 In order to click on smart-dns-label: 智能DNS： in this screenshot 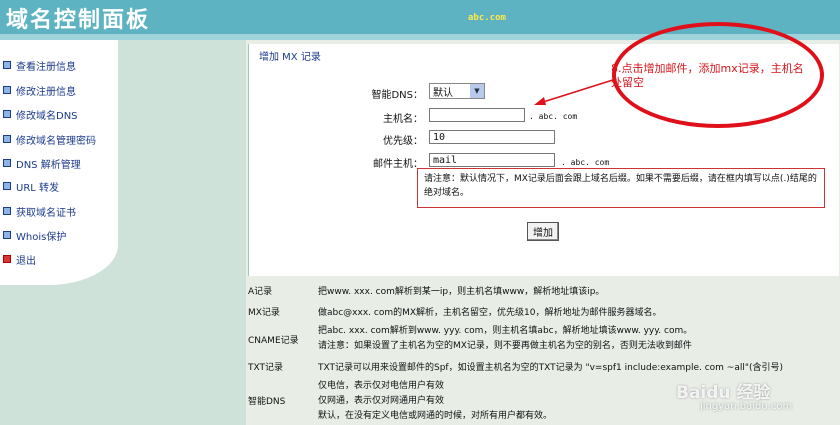, I will do `click(397, 95)`.